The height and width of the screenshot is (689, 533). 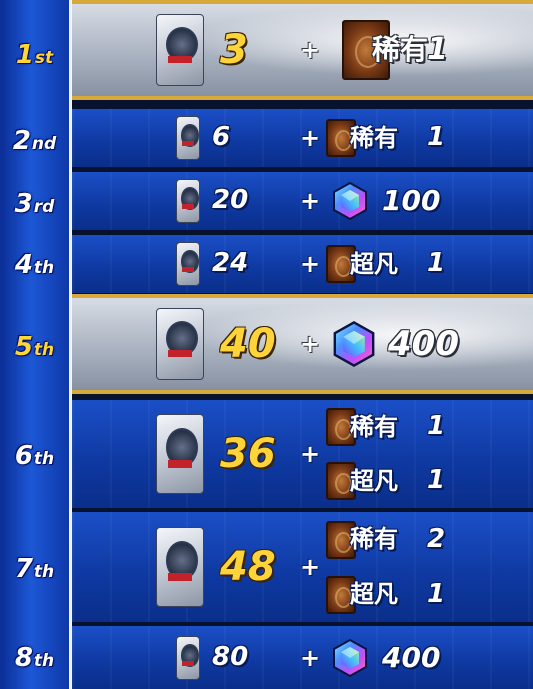 What do you see at coordinates (23, 264) in the screenshot?
I see `rank-number: 4` at bounding box center [23, 264].